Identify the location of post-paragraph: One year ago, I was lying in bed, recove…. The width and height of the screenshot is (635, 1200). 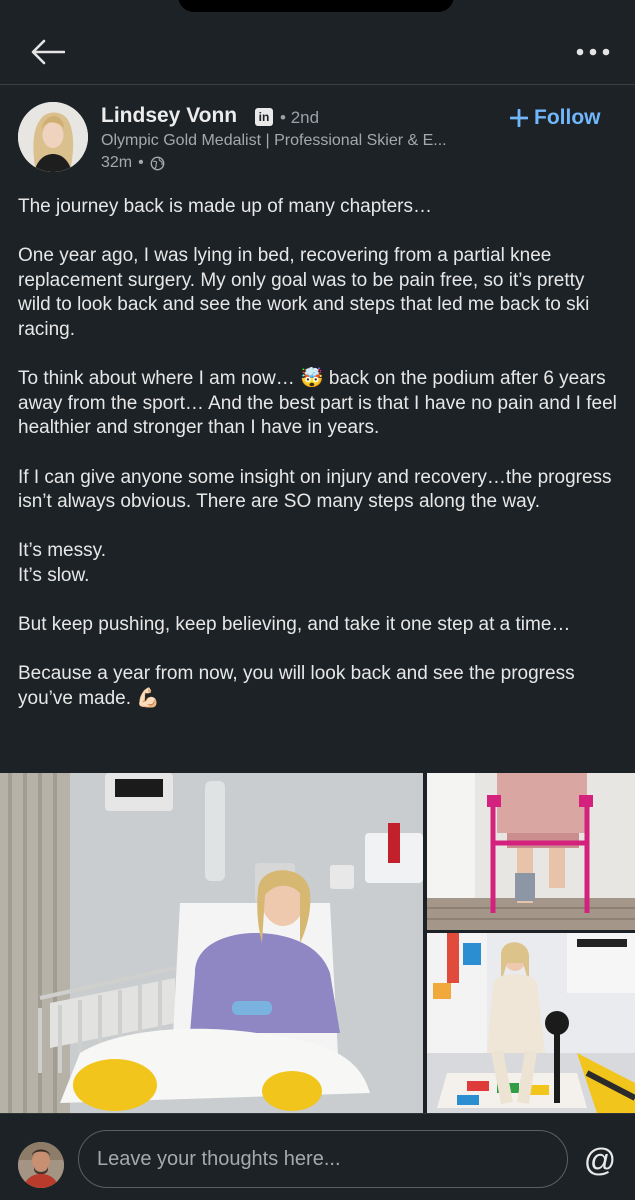
(304, 292).